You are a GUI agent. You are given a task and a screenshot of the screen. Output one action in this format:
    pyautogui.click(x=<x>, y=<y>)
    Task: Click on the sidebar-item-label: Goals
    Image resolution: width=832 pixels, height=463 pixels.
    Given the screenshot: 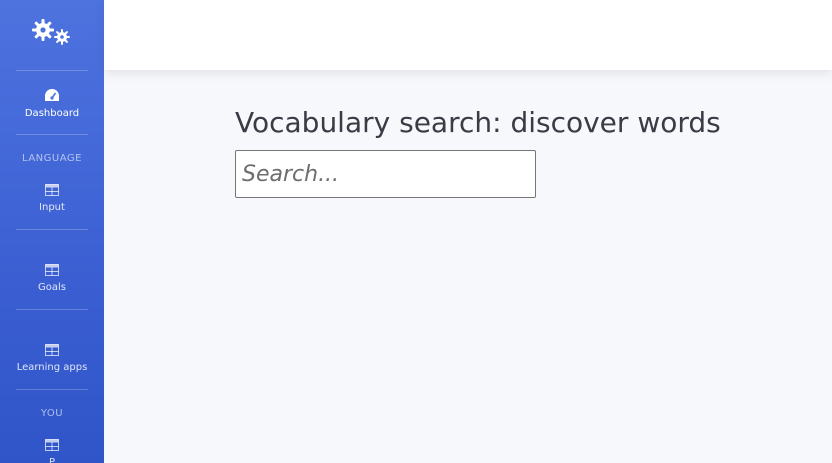 What is the action you would take?
    pyautogui.click(x=52, y=287)
    